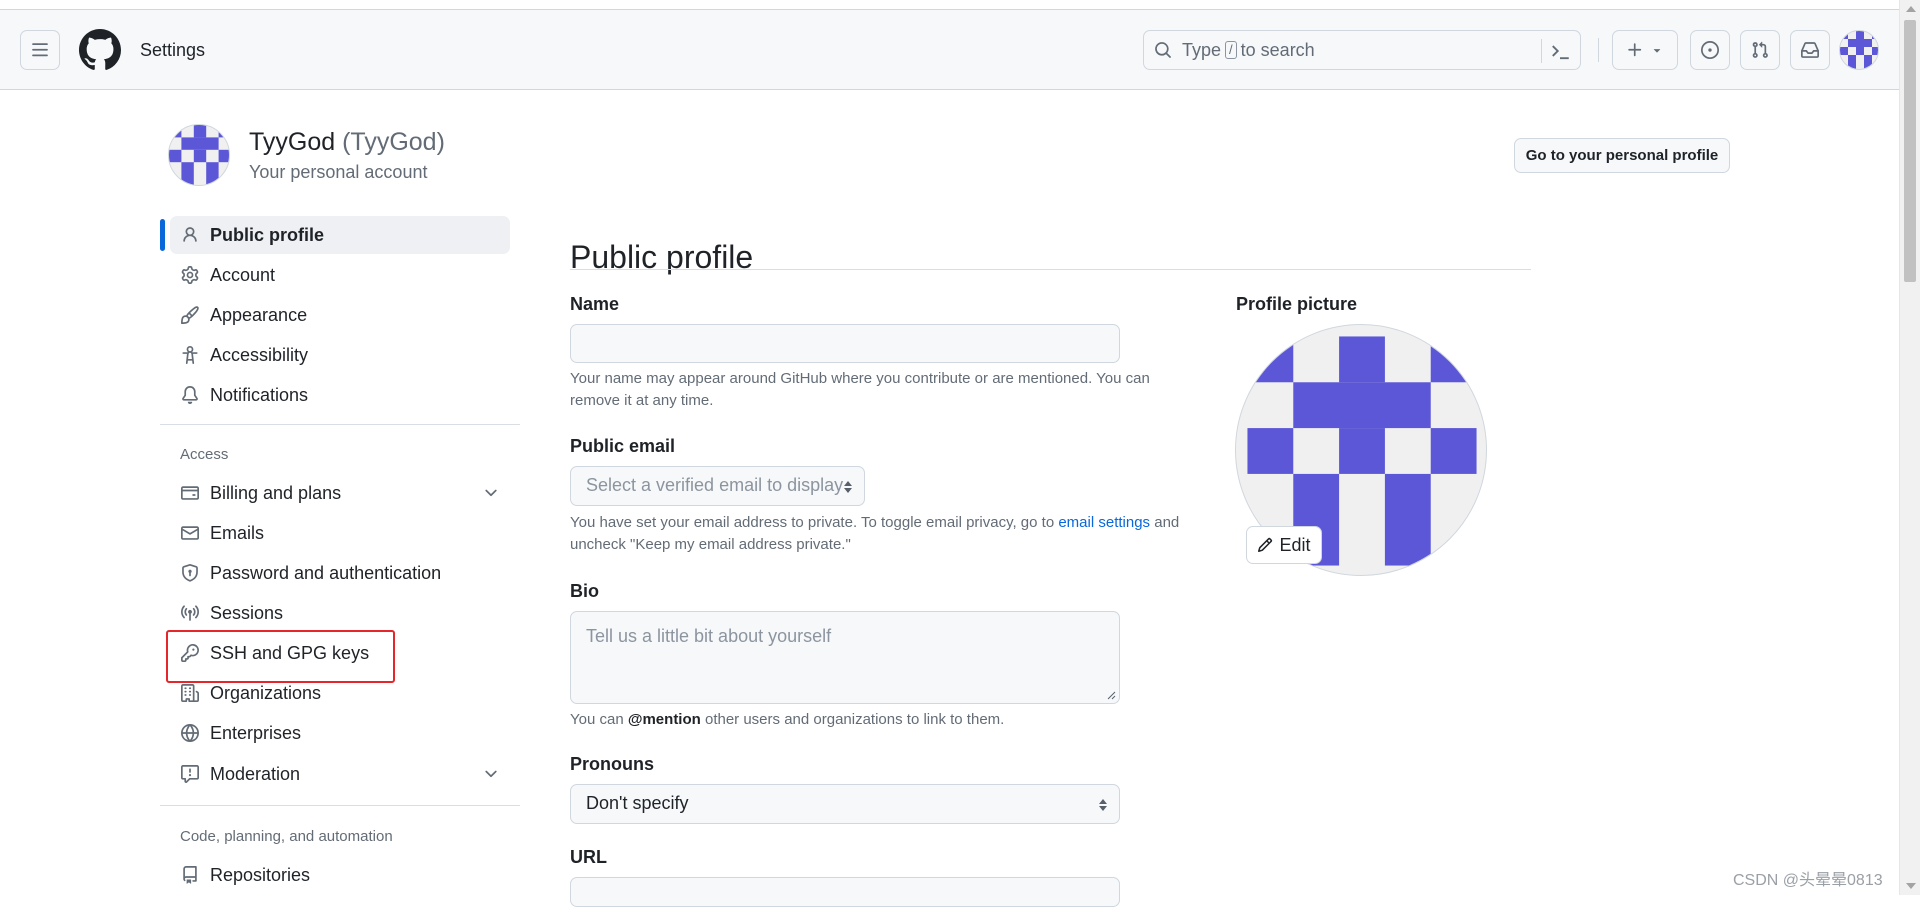 Image resolution: width=1920 pixels, height=907 pixels. Describe the element at coordinates (340, 573) in the screenshot. I see `sidebar-item-password: Password and authentication` at that location.